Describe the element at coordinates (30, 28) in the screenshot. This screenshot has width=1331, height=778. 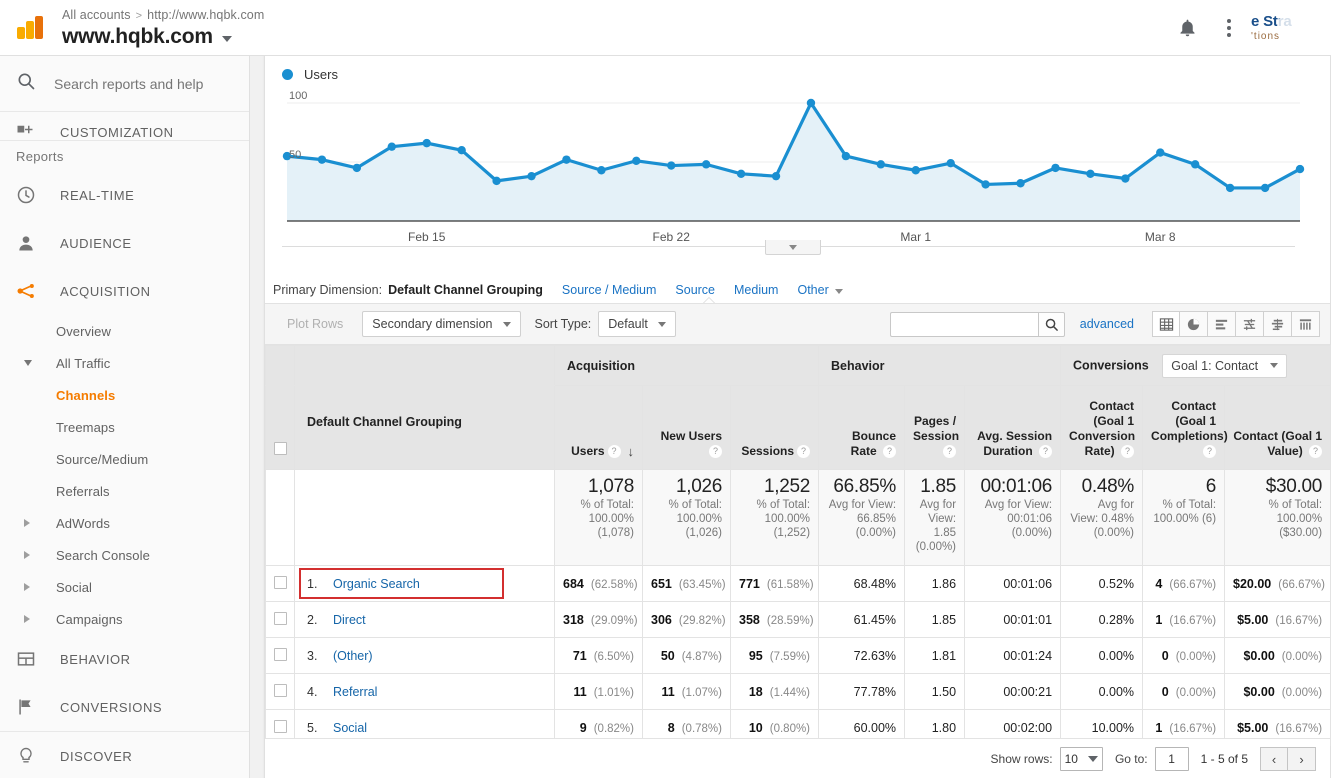
I see `google-analytics-logo` at that location.